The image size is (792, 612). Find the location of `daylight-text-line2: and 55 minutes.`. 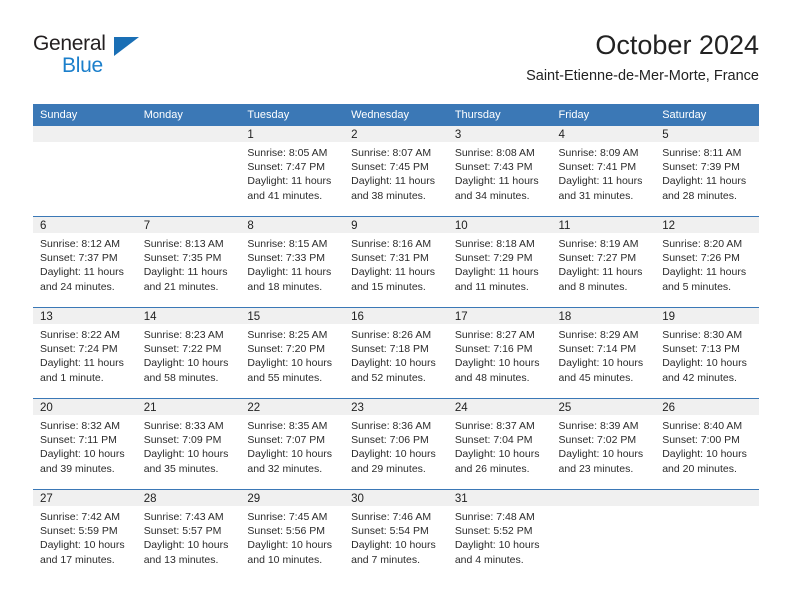

daylight-text-line2: and 55 minutes. is located at coordinates (285, 377).